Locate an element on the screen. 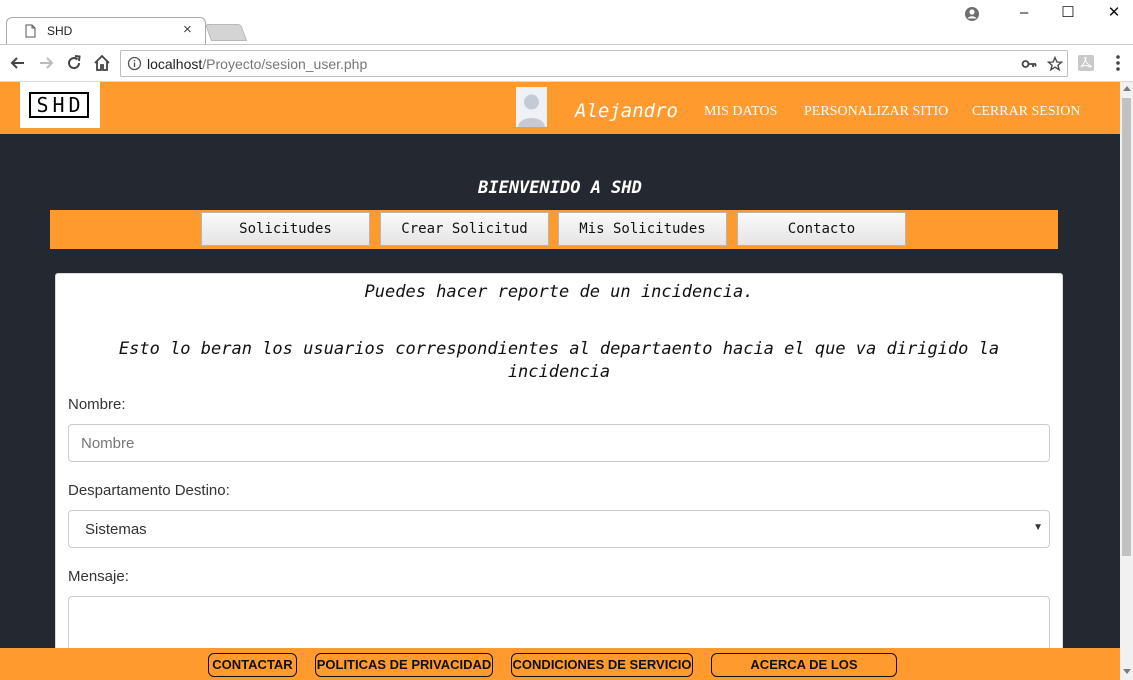  footer-politicas-button: POLITICAS DE PRIVACIDAD is located at coordinates (404, 665).